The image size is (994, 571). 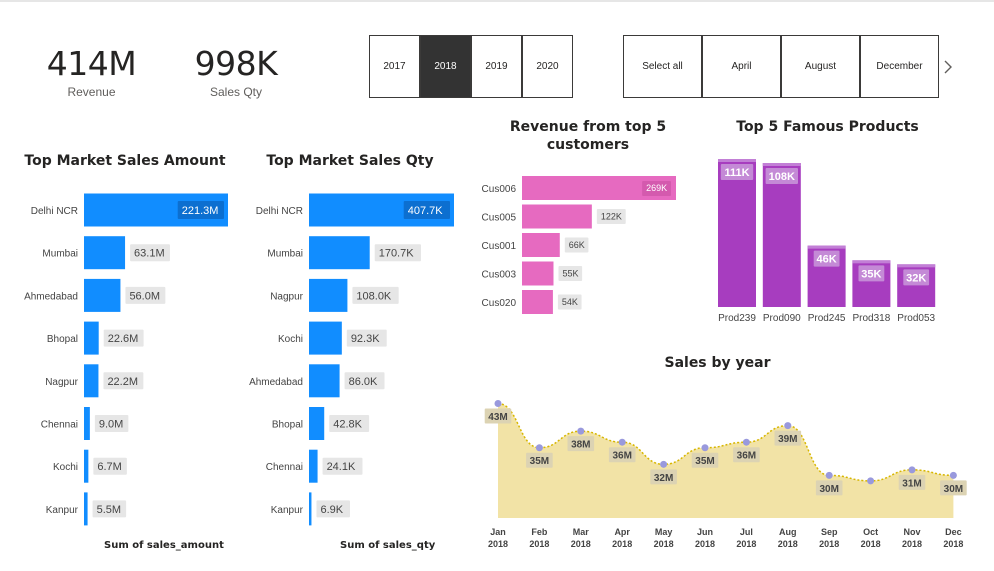 I want to click on sales-data-label: 31M, so click(x=911, y=483).